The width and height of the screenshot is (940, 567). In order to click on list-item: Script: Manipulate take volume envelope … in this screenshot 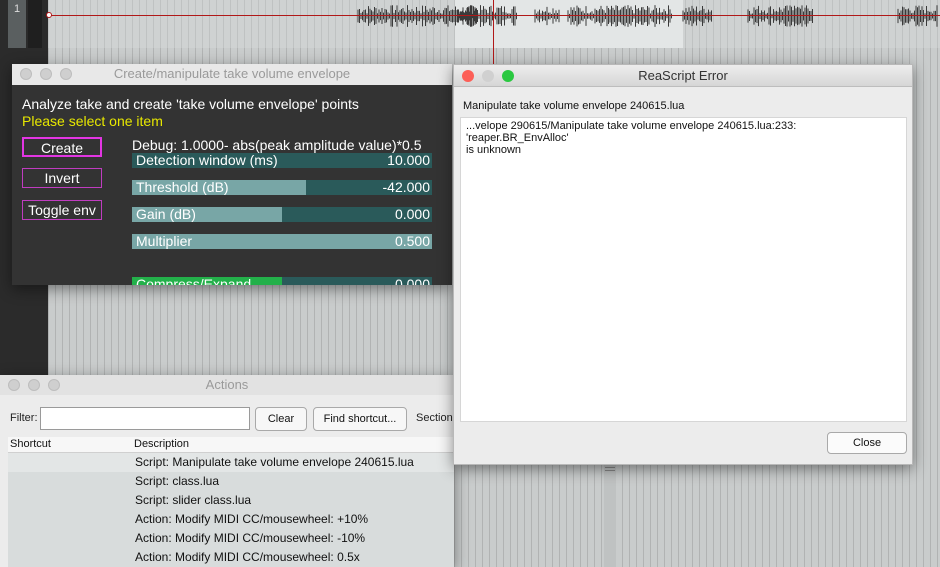, I will do `click(231, 462)`.